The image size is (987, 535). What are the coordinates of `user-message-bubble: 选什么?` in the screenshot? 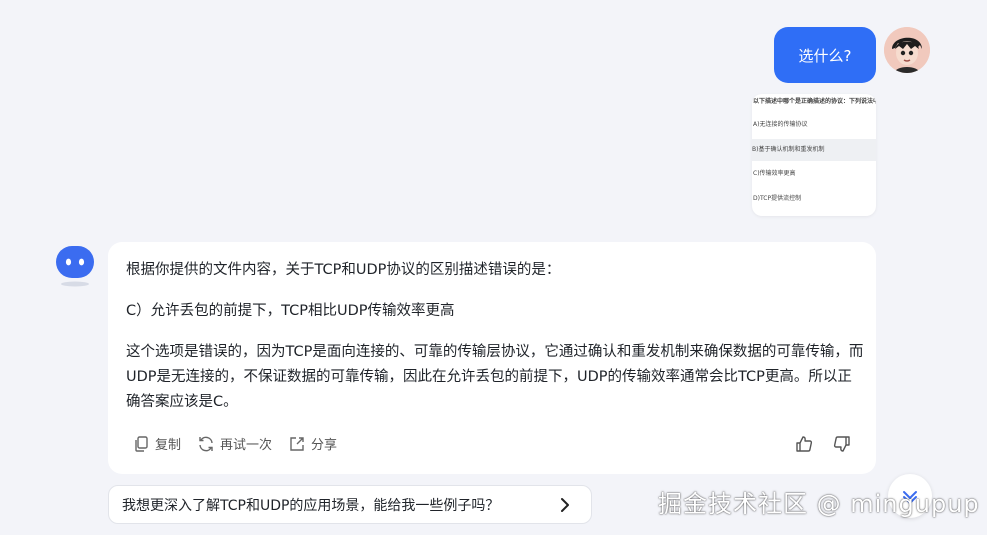 It's located at (825, 55).